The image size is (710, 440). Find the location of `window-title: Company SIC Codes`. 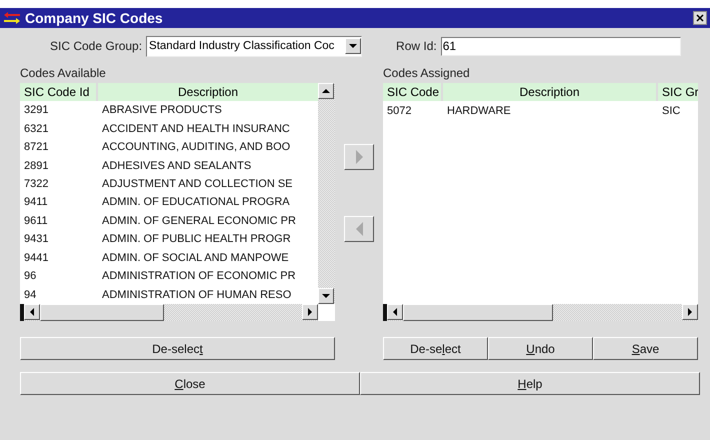

window-title: Company SIC Codes is located at coordinates (94, 18).